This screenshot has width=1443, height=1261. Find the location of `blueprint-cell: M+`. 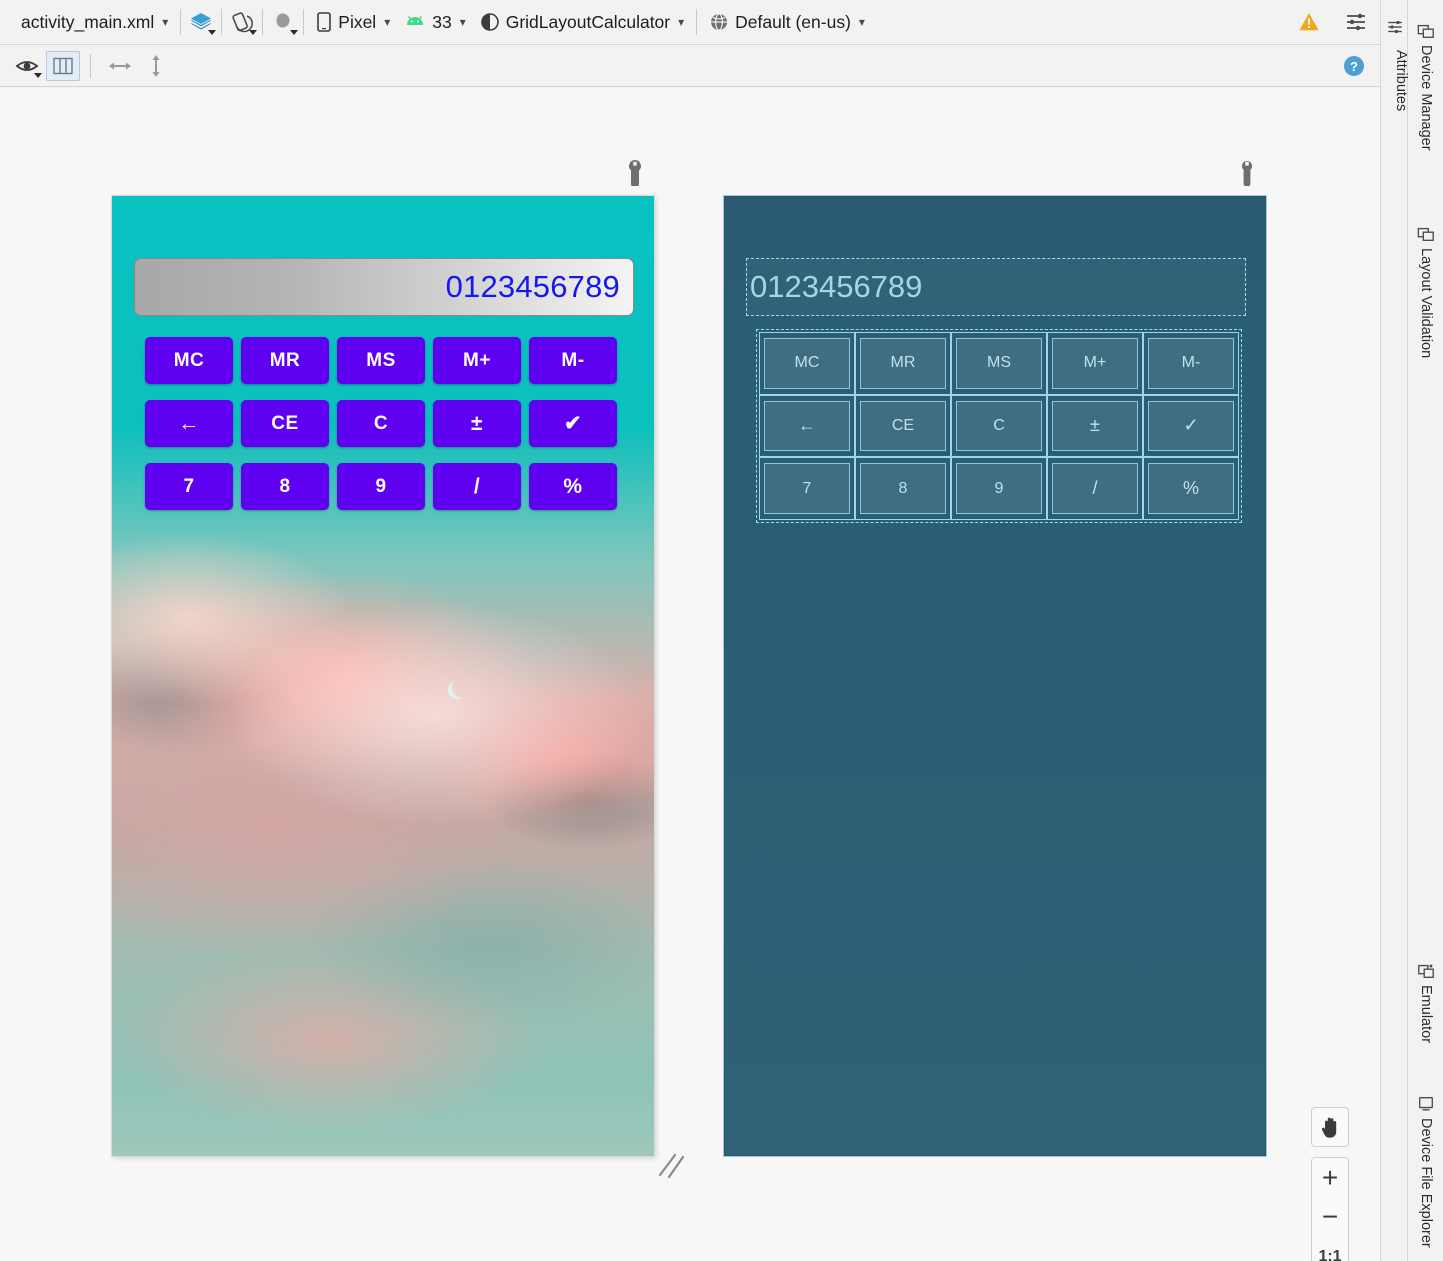

blueprint-cell: M+ is located at coordinates (1095, 363).